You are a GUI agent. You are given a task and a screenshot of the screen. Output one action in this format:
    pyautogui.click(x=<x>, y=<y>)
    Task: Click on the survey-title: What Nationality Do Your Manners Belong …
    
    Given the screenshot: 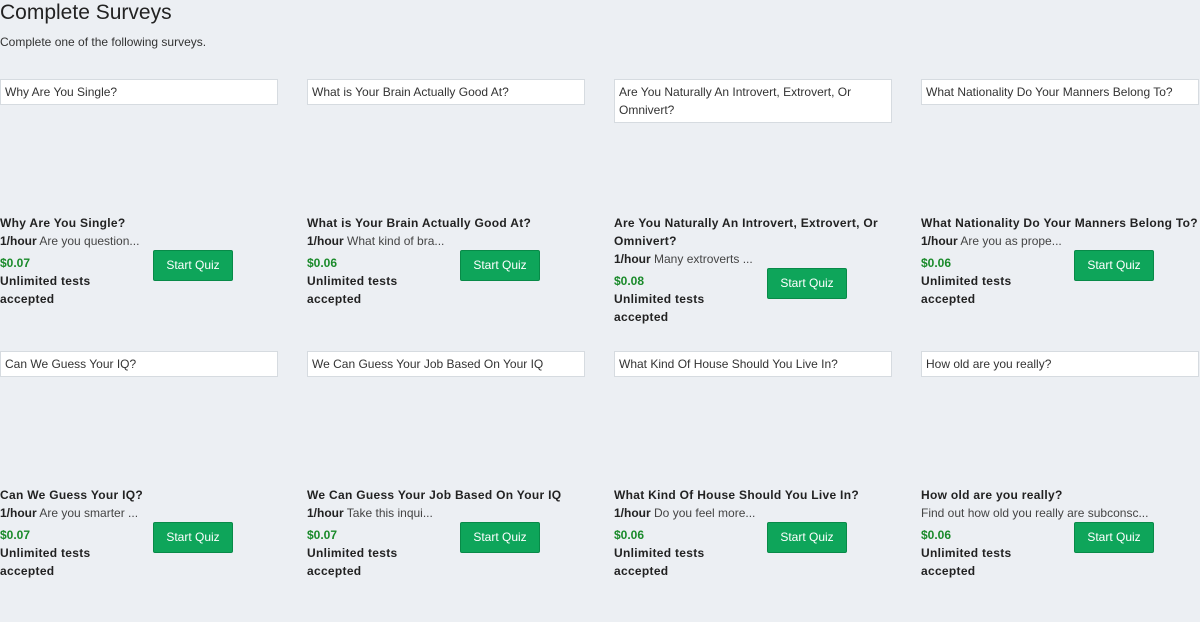 What is the action you would take?
    pyautogui.click(x=1059, y=223)
    